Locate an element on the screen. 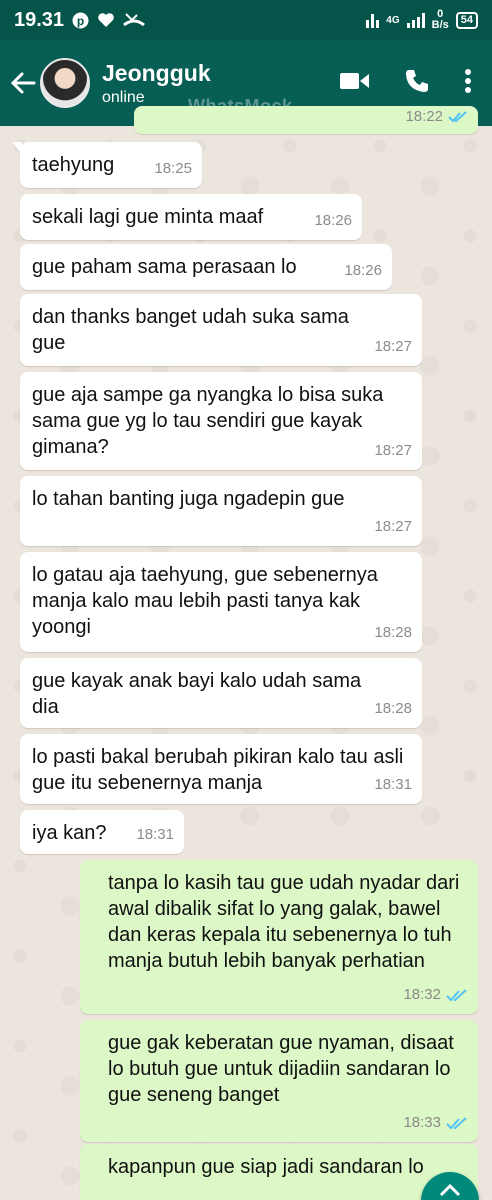  message-text: gue kayak anak bayi kalo udah sama dia is located at coordinates (197, 694).